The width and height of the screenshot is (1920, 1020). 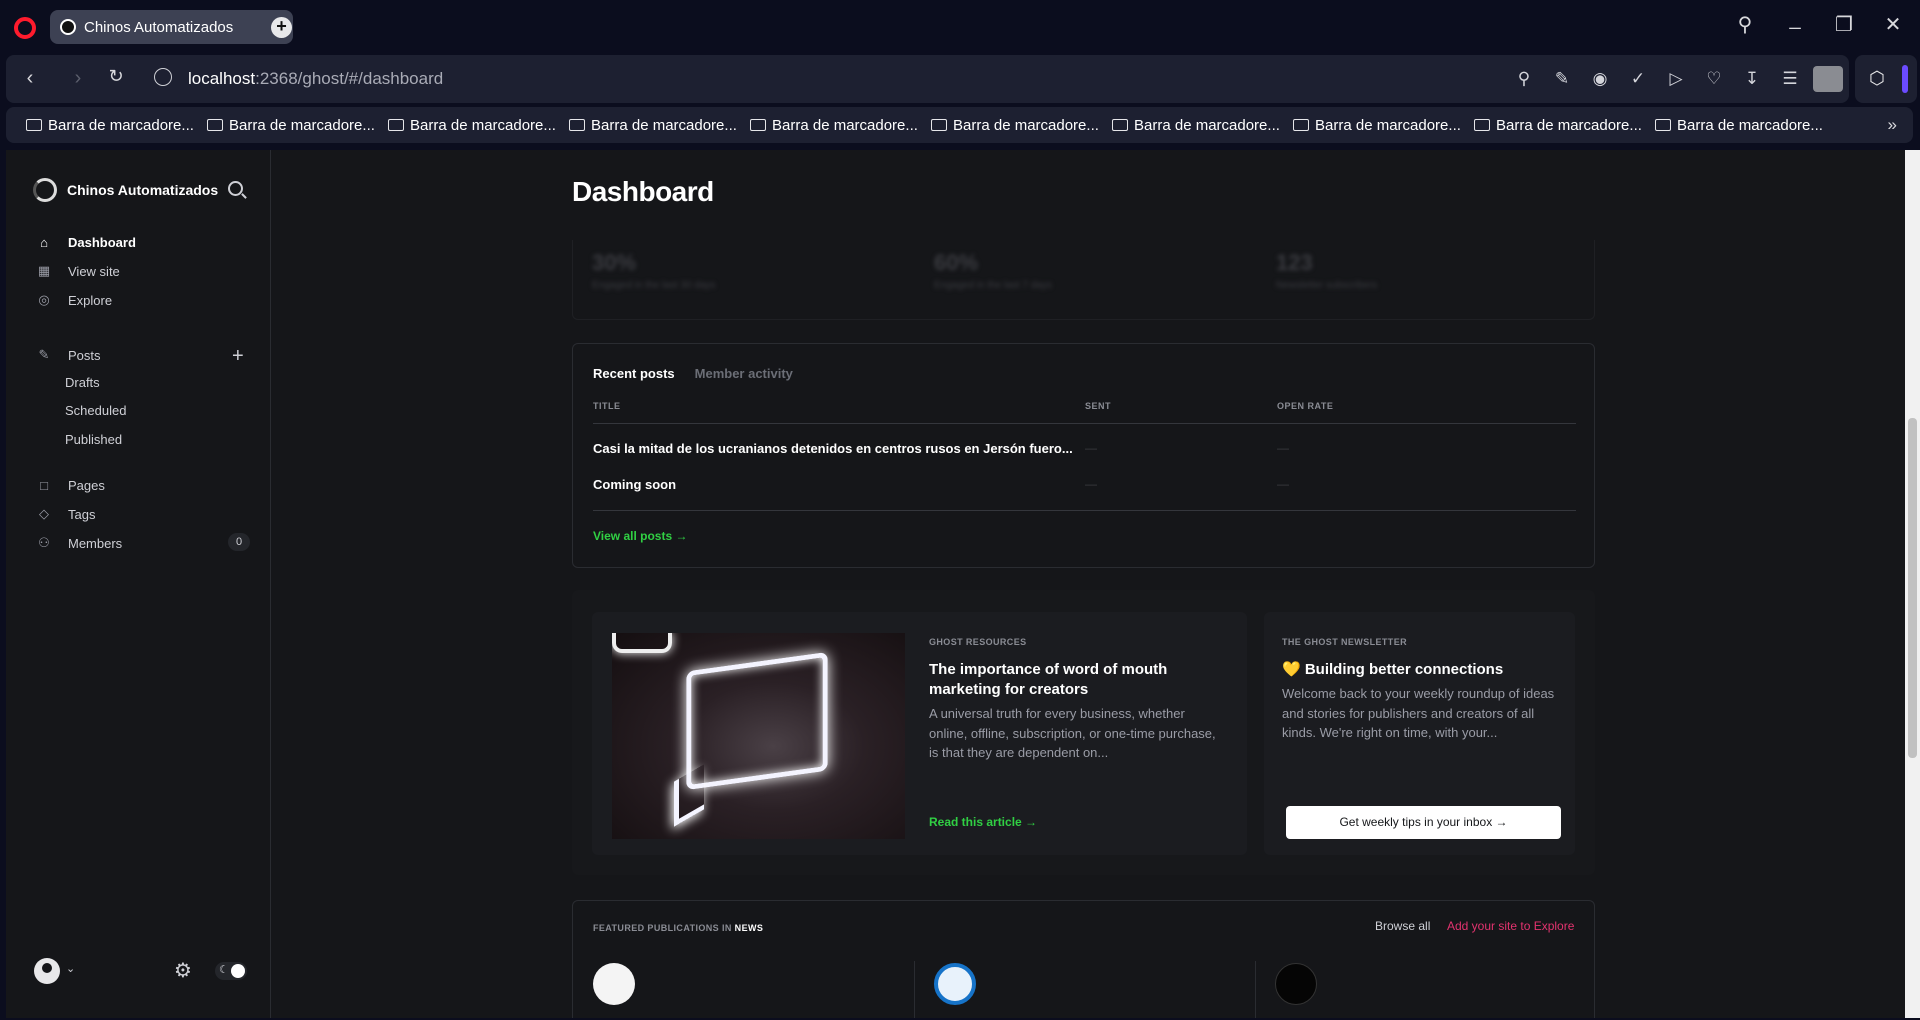 I want to click on read-article-link: Read this article →, so click(x=983, y=822).